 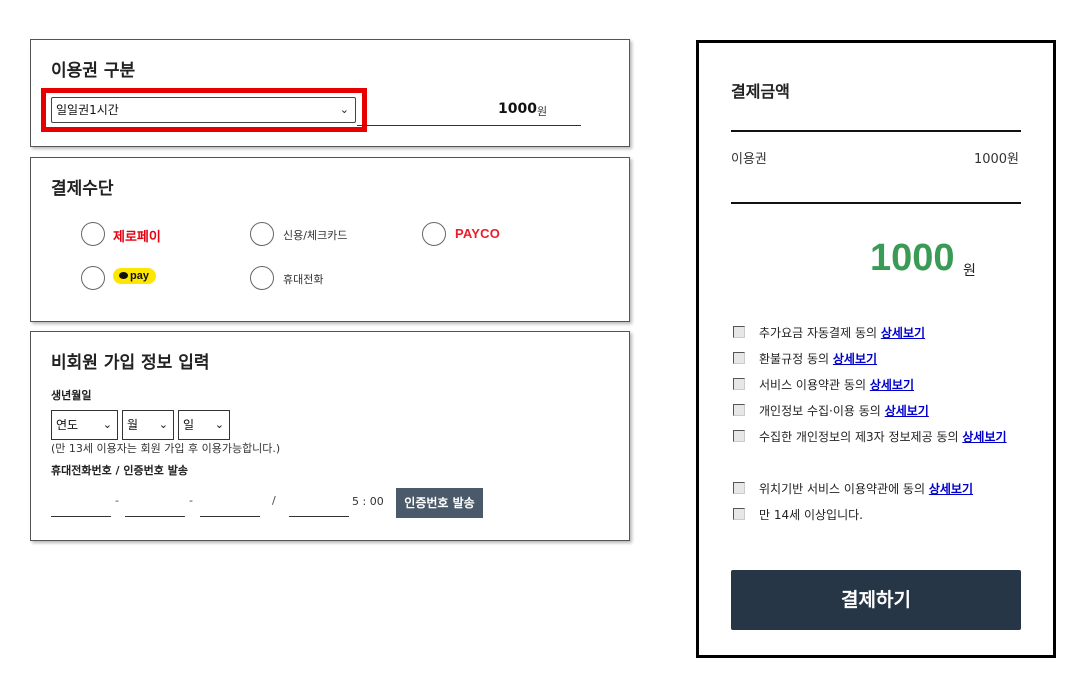 What do you see at coordinates (148, 425) in the screenshot?
I see `birth-month-select: 월 ⌄` at bounding box center [148, 425].